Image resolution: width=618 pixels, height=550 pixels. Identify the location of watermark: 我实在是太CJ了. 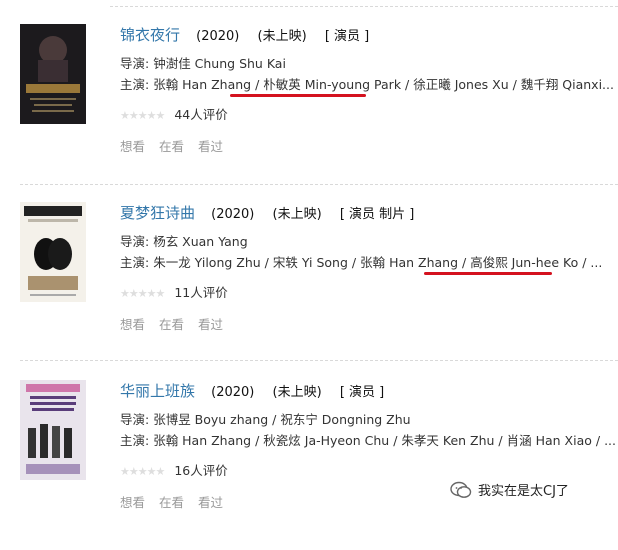
(509, 491).